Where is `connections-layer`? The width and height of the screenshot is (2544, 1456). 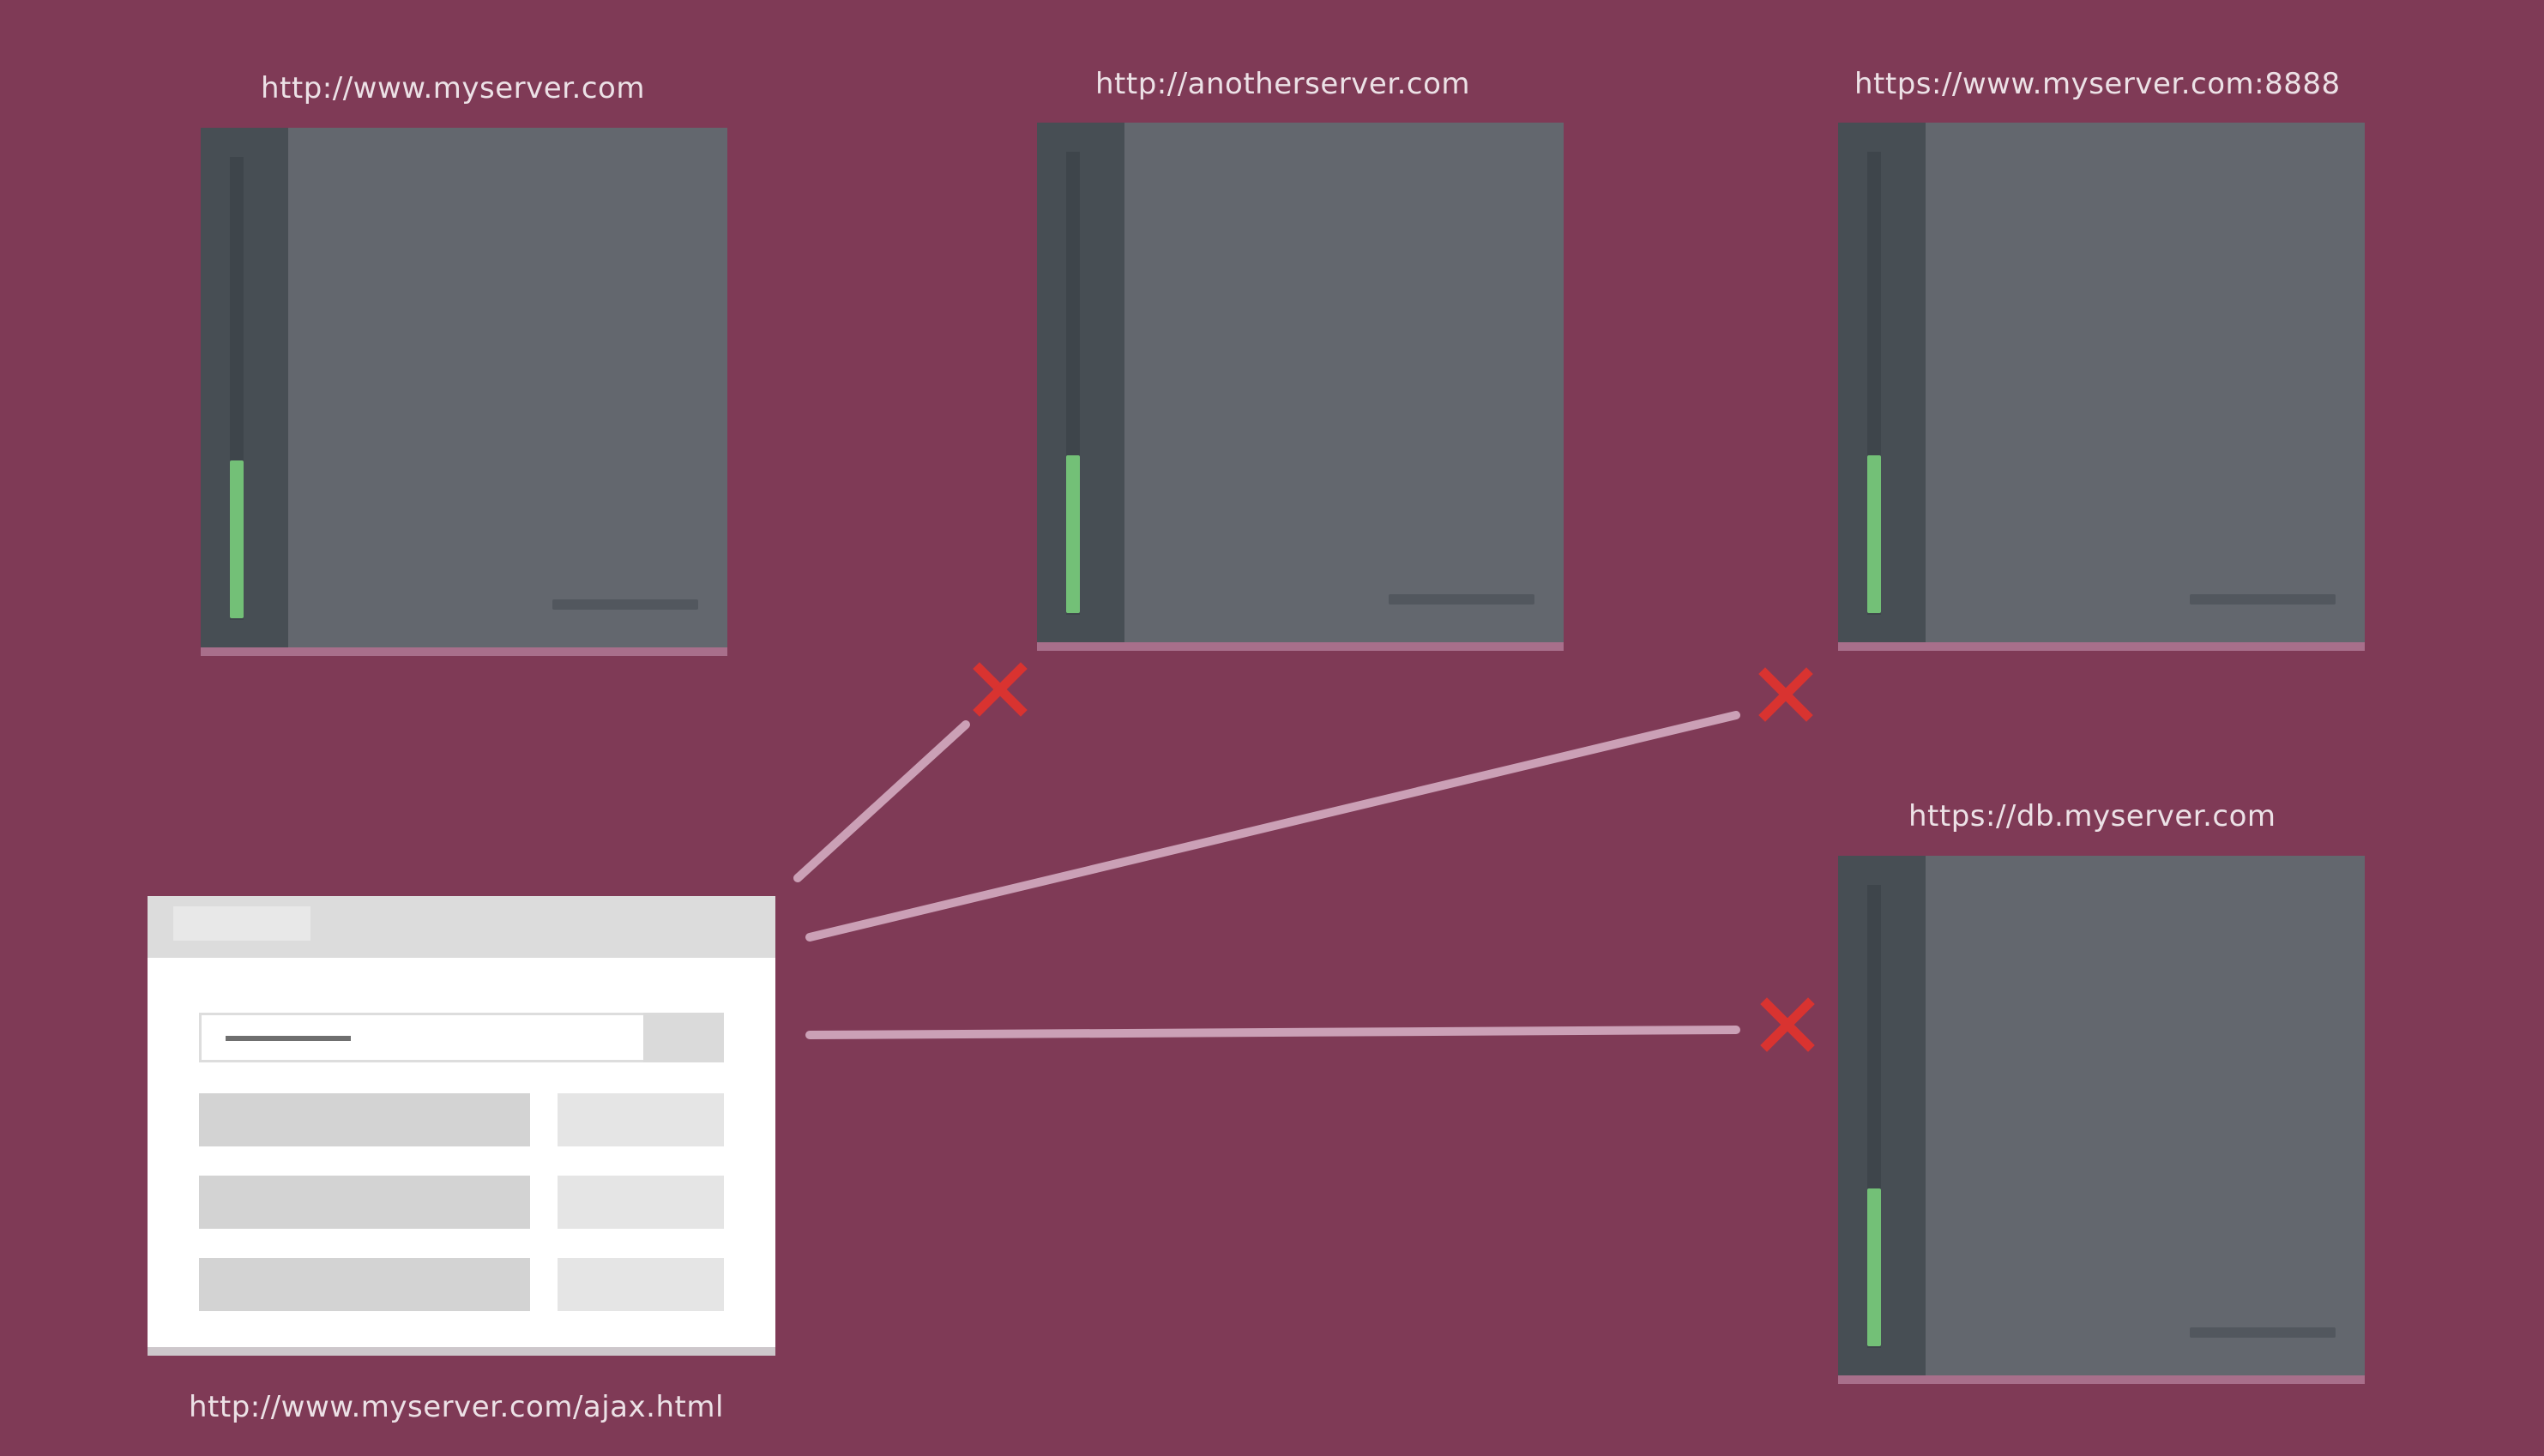
connections-layer is located at coordinates (1304, 857).